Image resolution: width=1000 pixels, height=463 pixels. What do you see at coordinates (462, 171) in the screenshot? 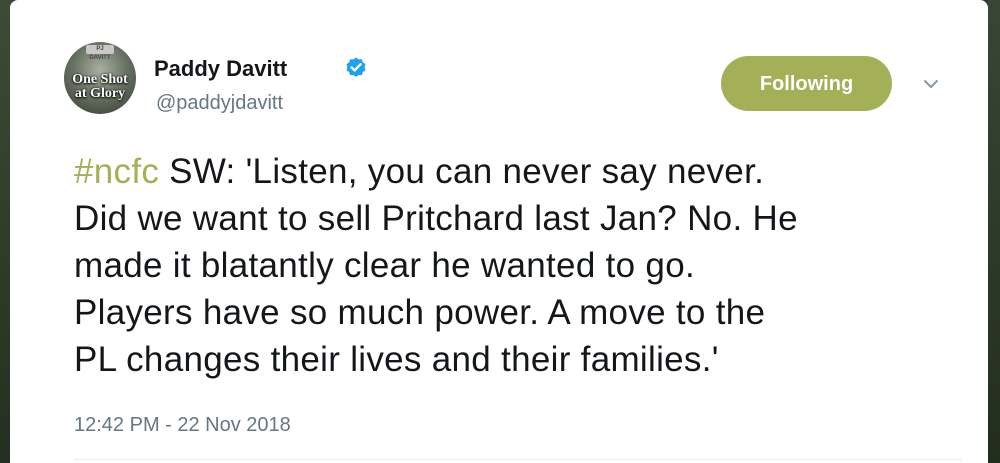
I see `tweet-line-1-text: SW: 'Listen, you can never say never.` at bounding box center [462, 171].